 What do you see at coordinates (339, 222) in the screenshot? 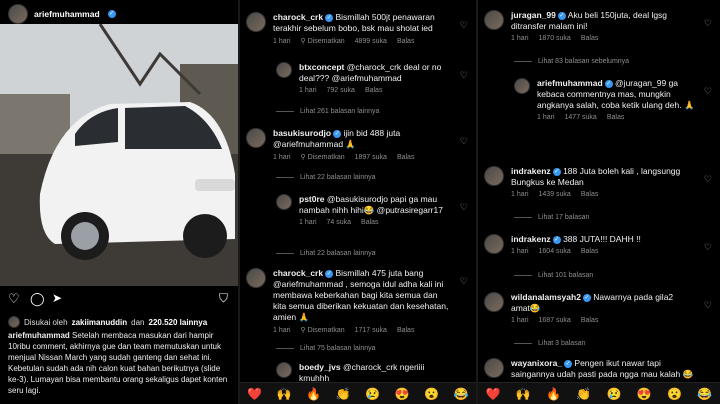
I see `comment-likes: 74 suka` at bounding box center [339, 222].